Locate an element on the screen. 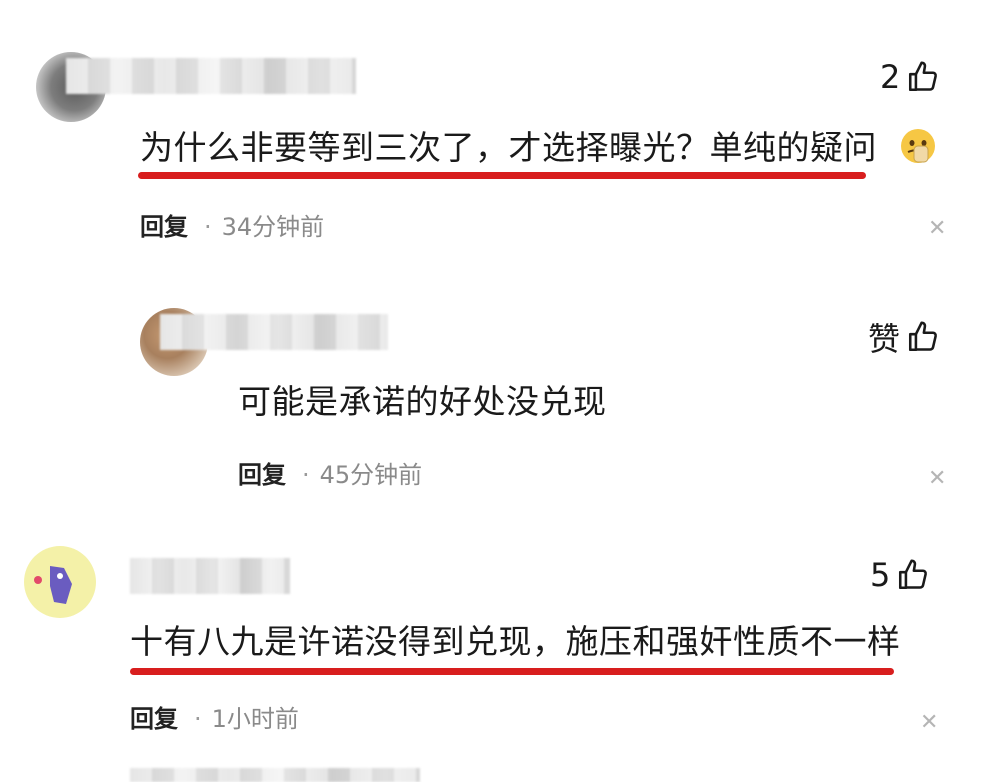 This screenshot has height=782, width=989. face-emoji-icon is located at coordinates (918, 146).